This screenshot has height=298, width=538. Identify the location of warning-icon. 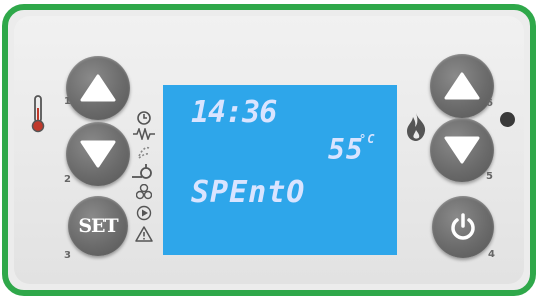
(144, 234).